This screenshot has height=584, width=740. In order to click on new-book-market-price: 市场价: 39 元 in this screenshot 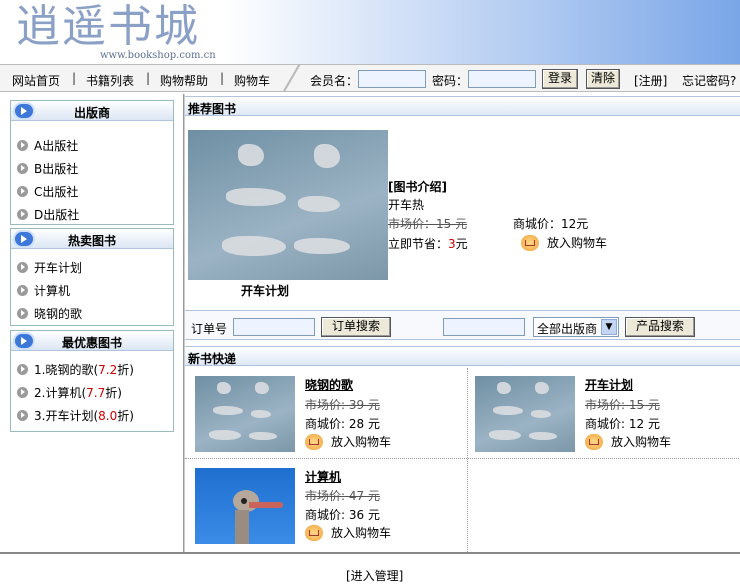, I will do `click(342, 405)`.